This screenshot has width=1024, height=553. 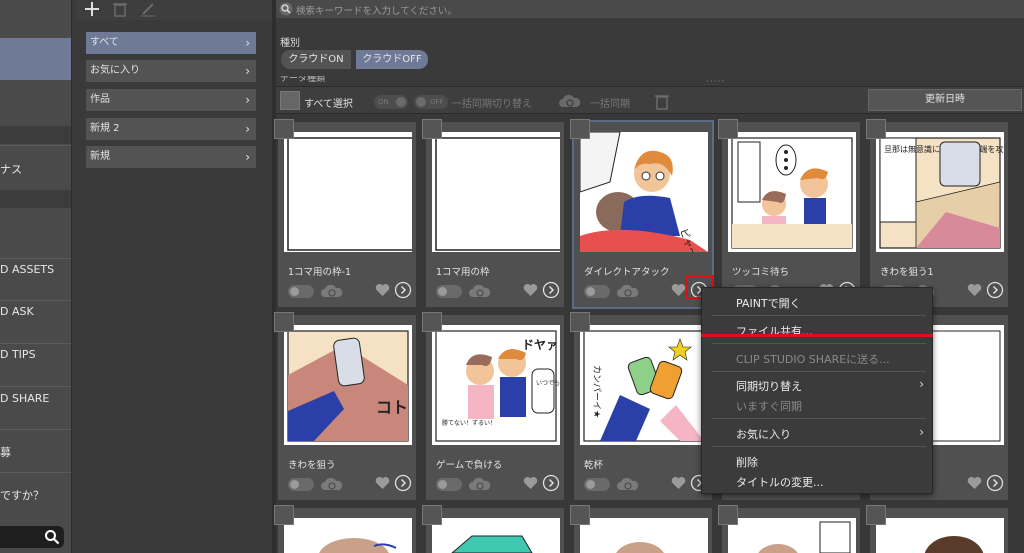 I want to click on search-icon, so click(x=52, y=537).